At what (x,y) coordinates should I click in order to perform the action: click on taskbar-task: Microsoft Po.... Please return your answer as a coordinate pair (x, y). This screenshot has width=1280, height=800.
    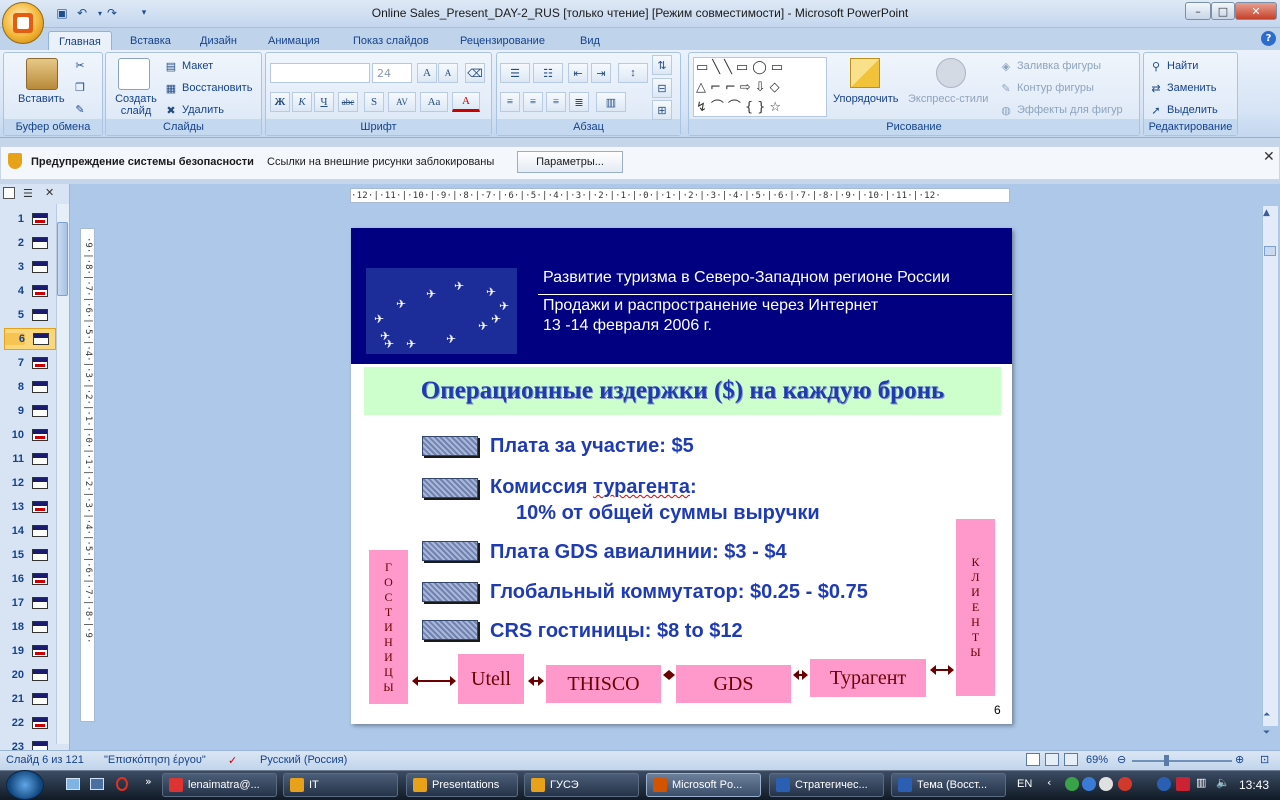
    Looking at the image, I should click on (703, 785).